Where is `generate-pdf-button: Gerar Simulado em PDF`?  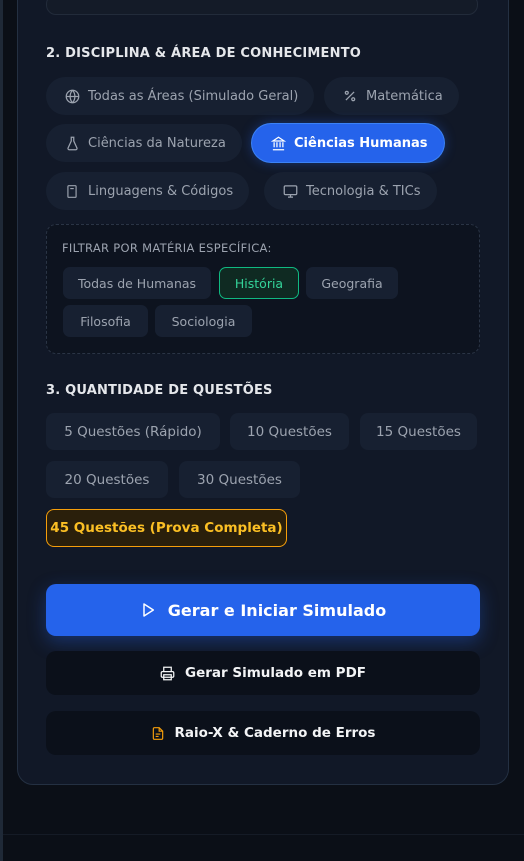
generate-pdf-button: Gerar Simulado em PDF is located at coordinates (263, 673).